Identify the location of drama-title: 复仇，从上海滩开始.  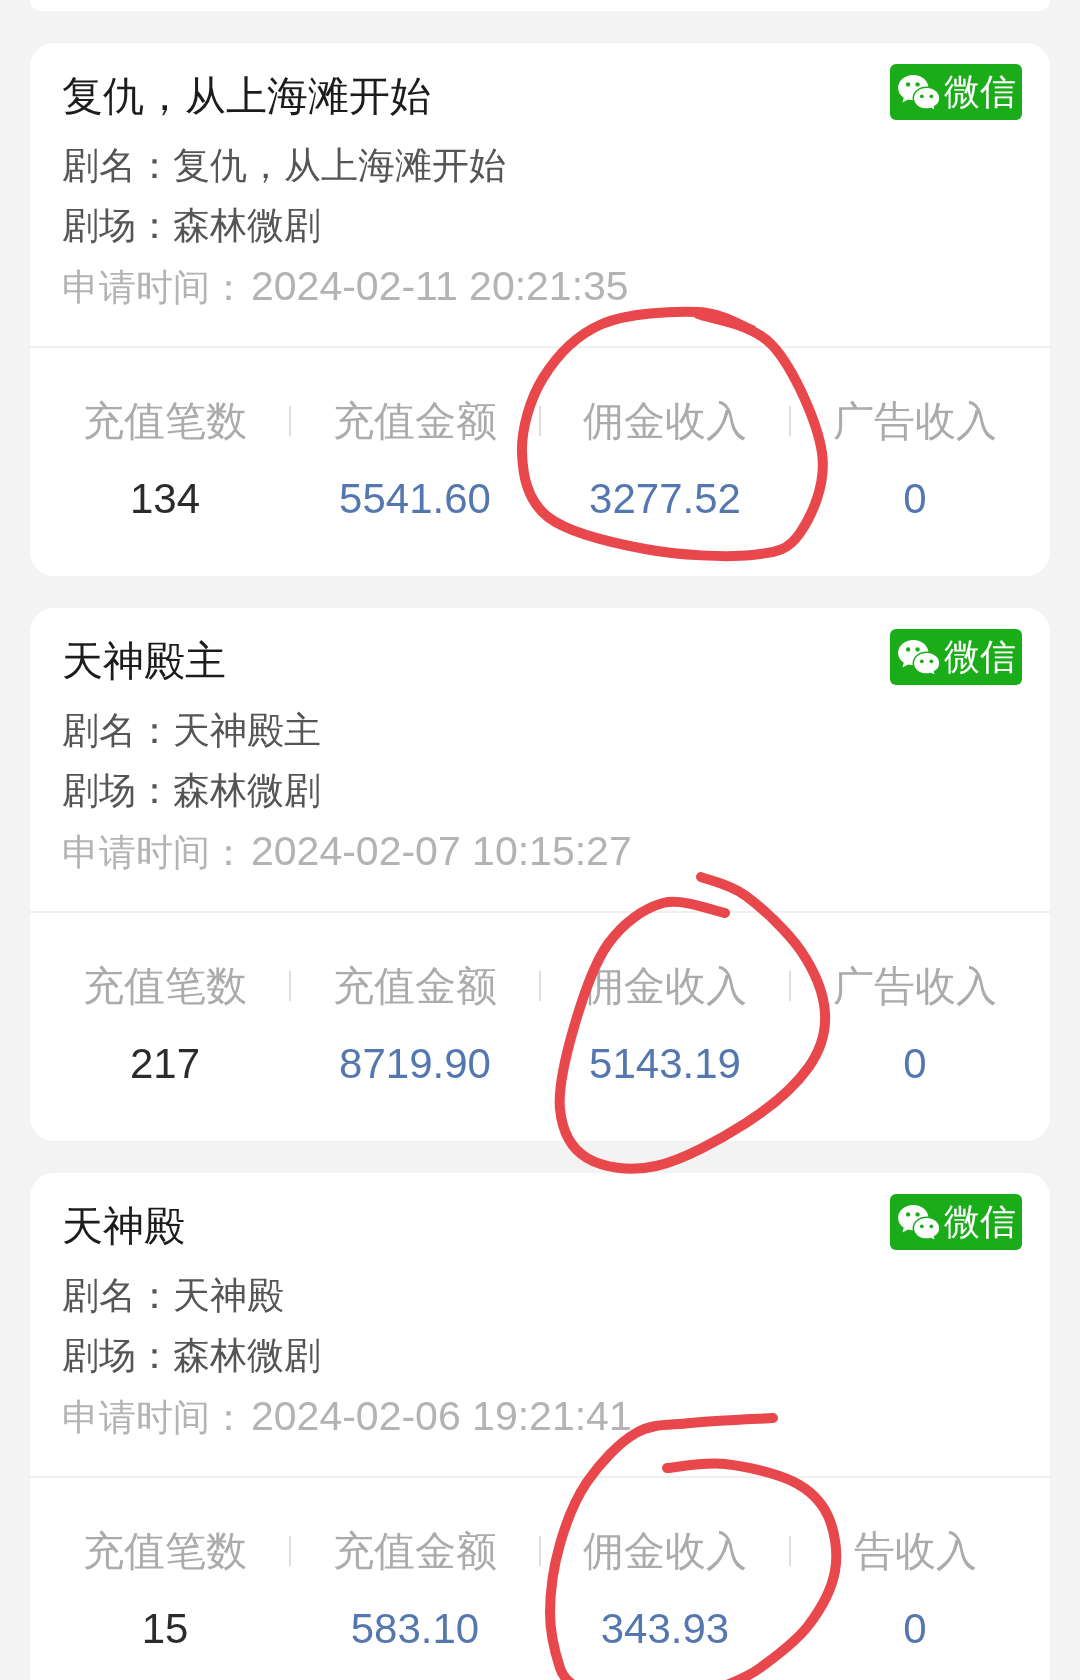
(246, 96).